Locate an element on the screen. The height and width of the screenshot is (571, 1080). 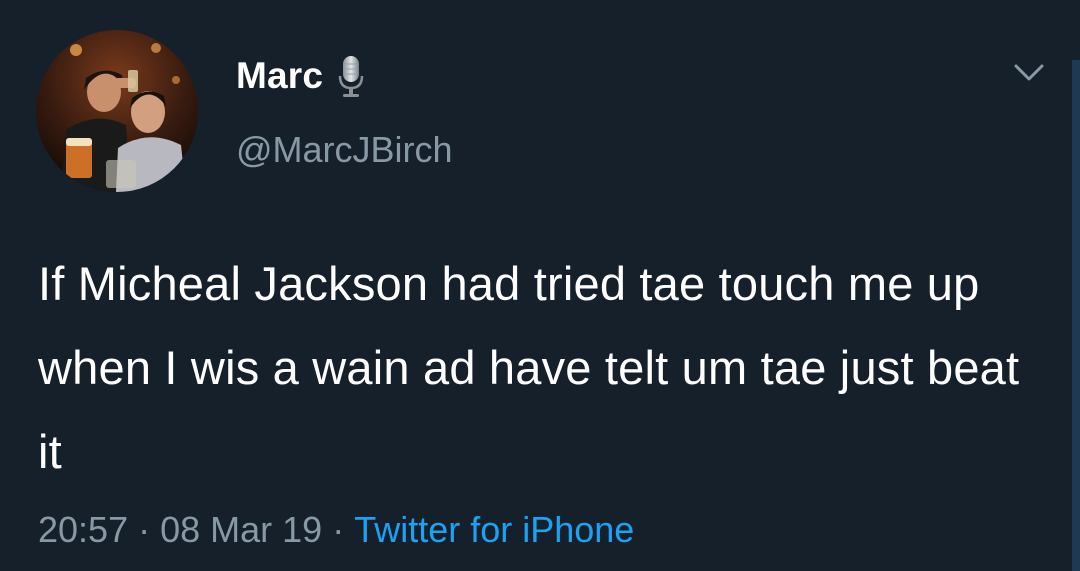
avatar is located at coordinates (117, 111).